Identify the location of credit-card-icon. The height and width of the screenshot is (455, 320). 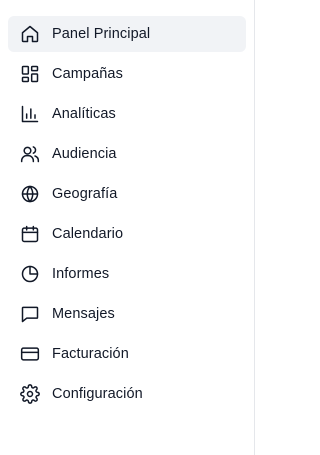
(30, 354).